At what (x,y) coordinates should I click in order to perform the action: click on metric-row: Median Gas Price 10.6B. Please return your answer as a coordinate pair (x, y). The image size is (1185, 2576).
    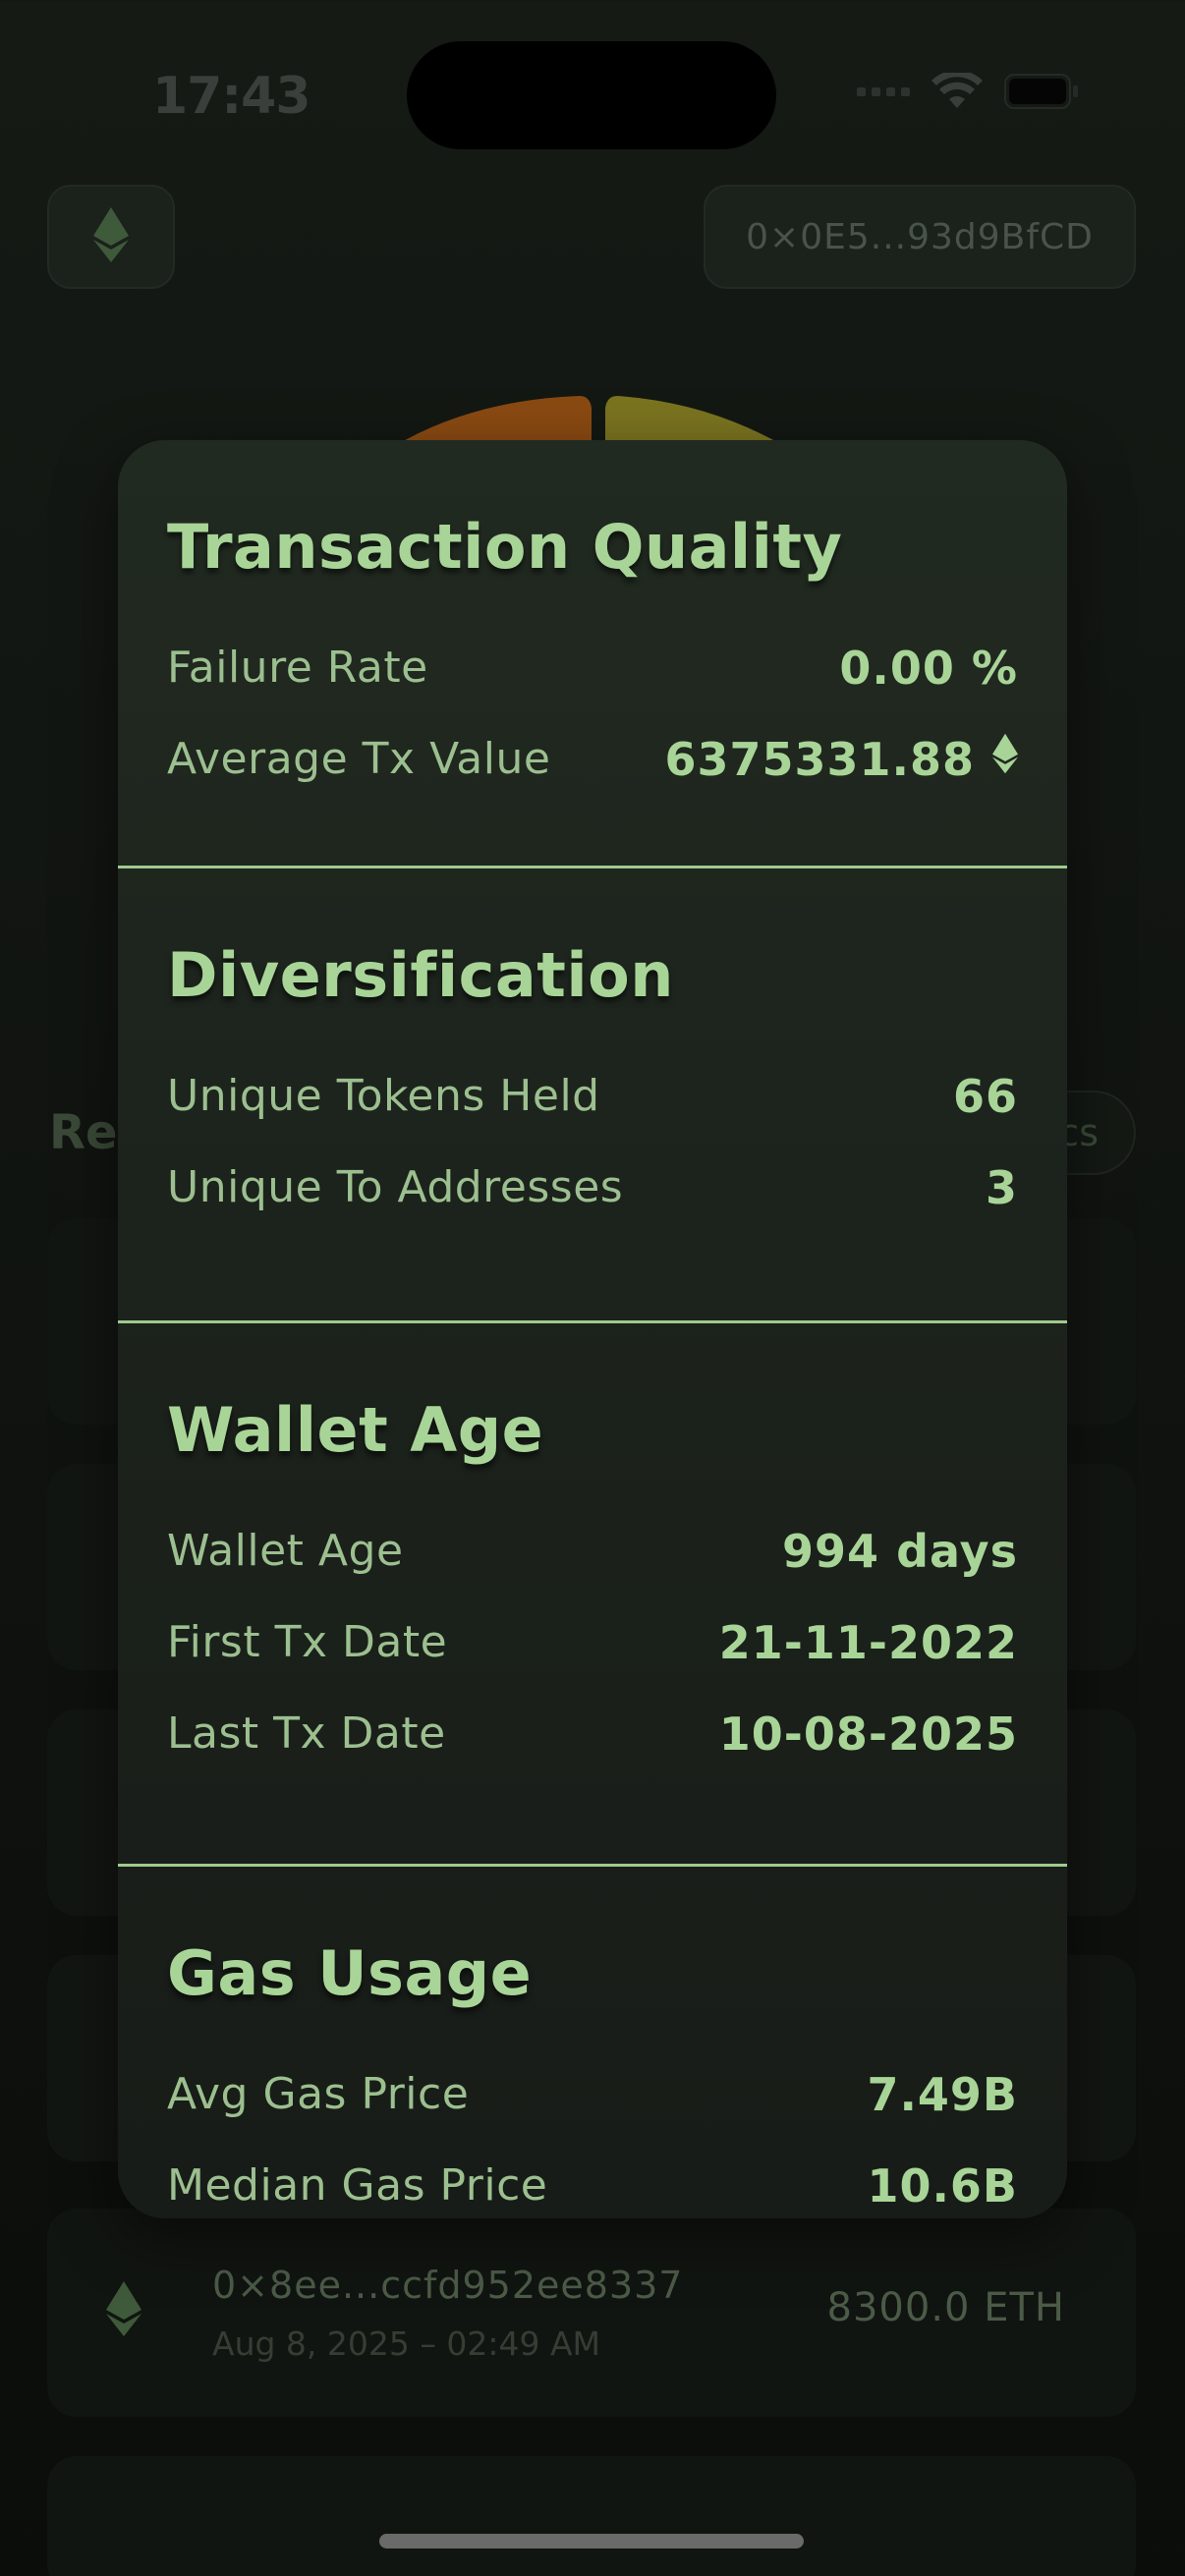
    Looking at the image, I should click on (592, 2179).